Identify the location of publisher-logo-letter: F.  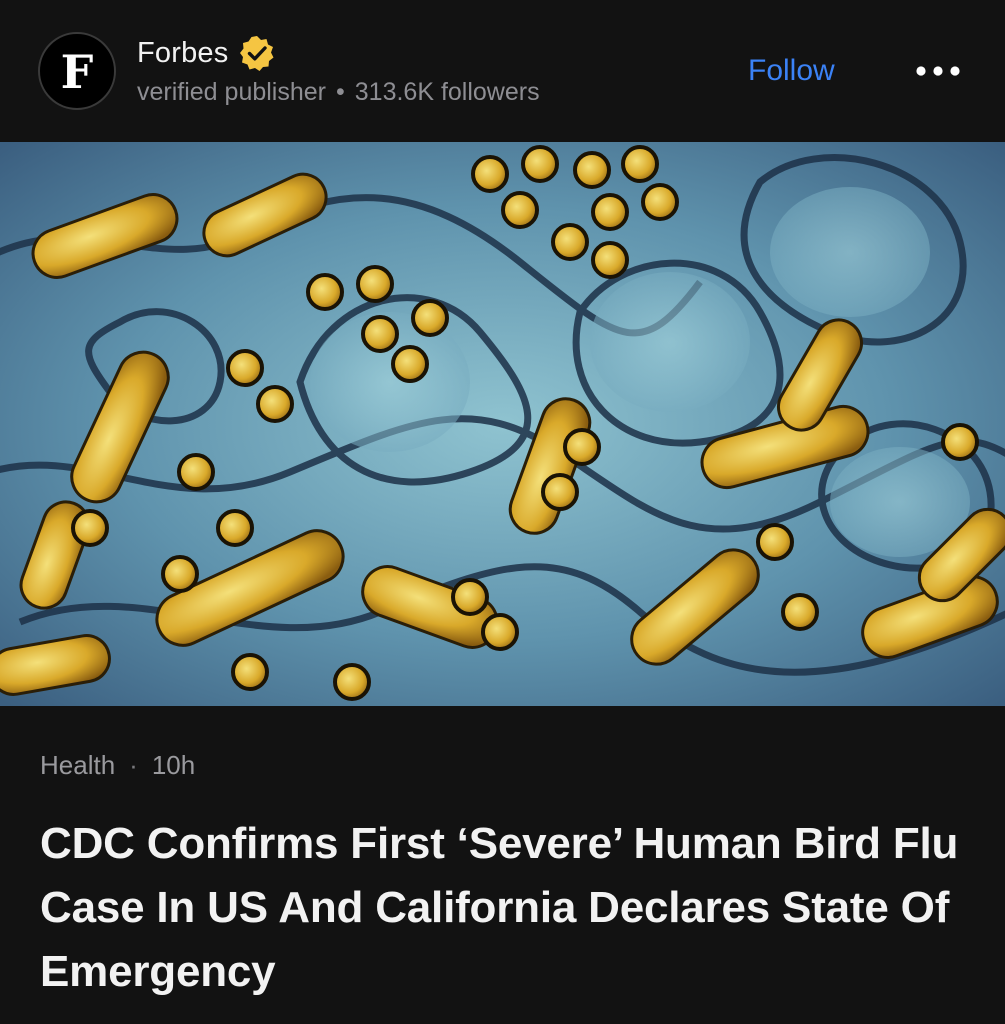
(77, 72).